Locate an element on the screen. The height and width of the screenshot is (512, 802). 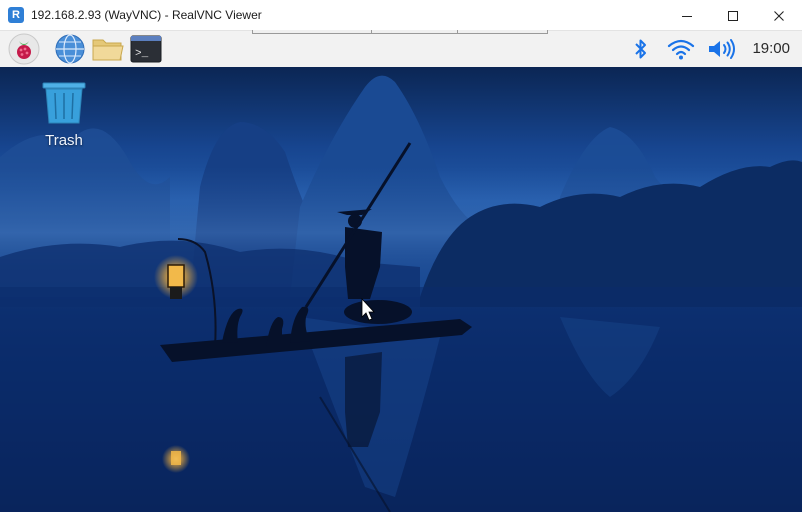
file-manager-button is located at coordinates (108, 49).